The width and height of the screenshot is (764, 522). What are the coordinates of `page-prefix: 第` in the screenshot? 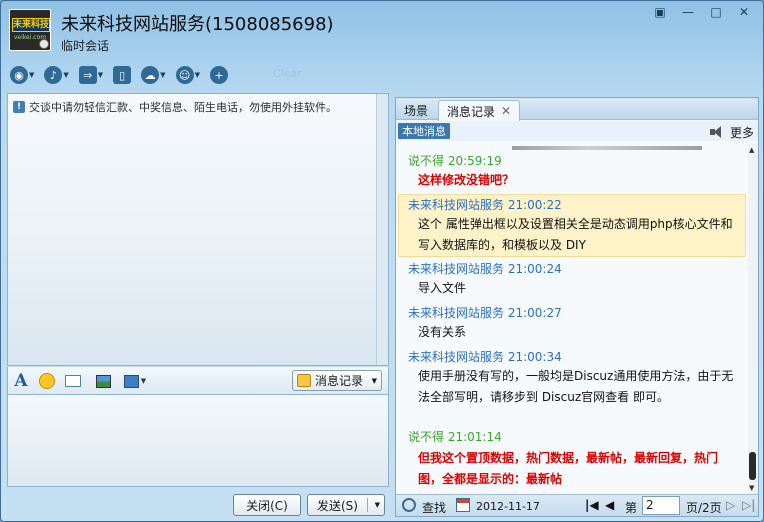 It's located at (631, 508).